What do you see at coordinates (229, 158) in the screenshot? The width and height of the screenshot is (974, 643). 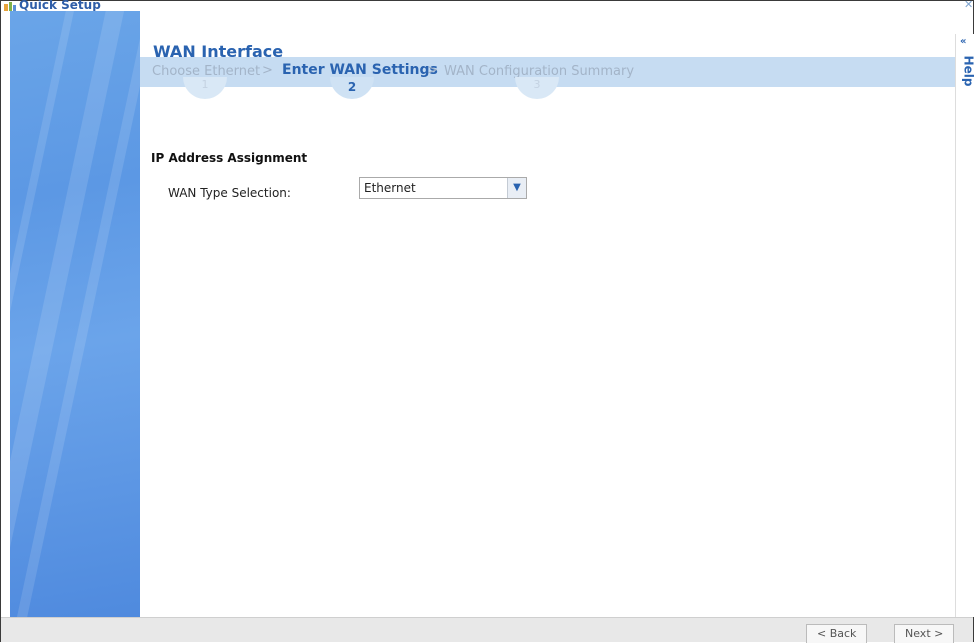 I see `section-title: IP Address Assignment` at bounding box center [229, 158].